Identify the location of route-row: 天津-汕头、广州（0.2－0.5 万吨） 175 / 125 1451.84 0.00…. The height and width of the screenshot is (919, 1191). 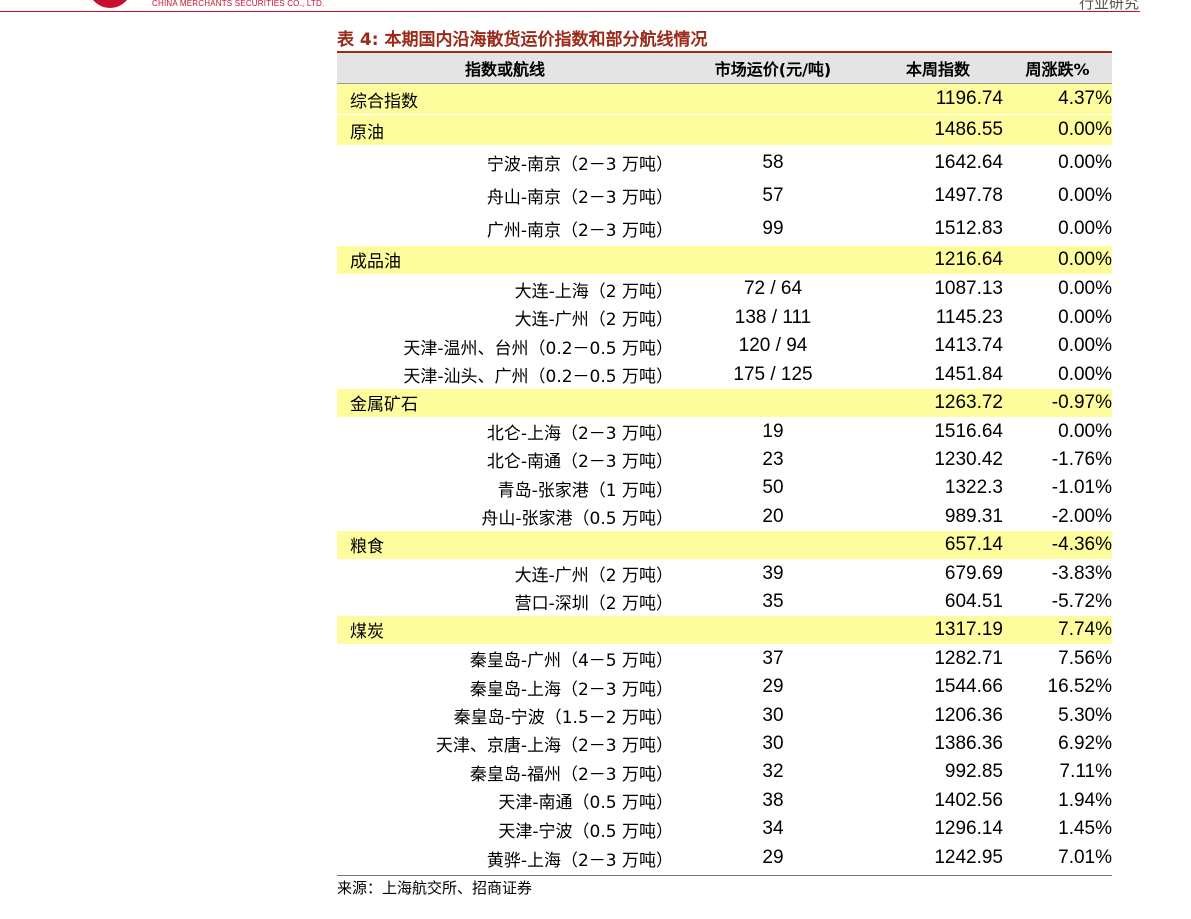
(724, 375).